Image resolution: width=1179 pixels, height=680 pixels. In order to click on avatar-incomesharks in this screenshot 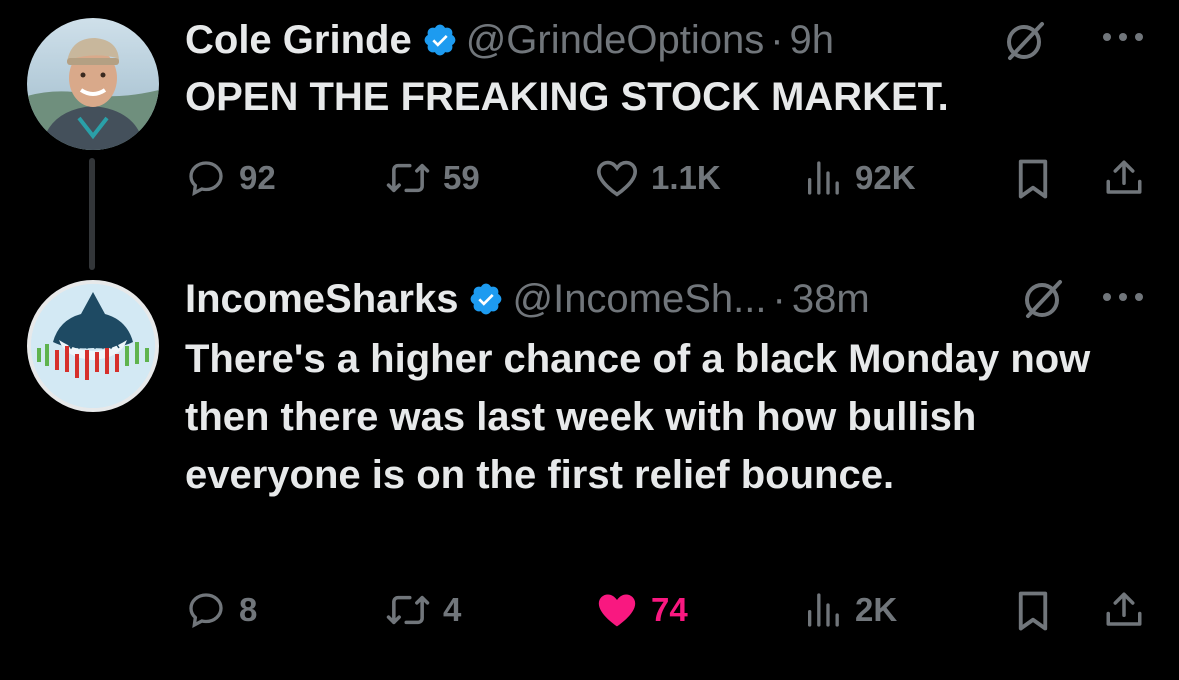, I will do `click(93, 346)`.